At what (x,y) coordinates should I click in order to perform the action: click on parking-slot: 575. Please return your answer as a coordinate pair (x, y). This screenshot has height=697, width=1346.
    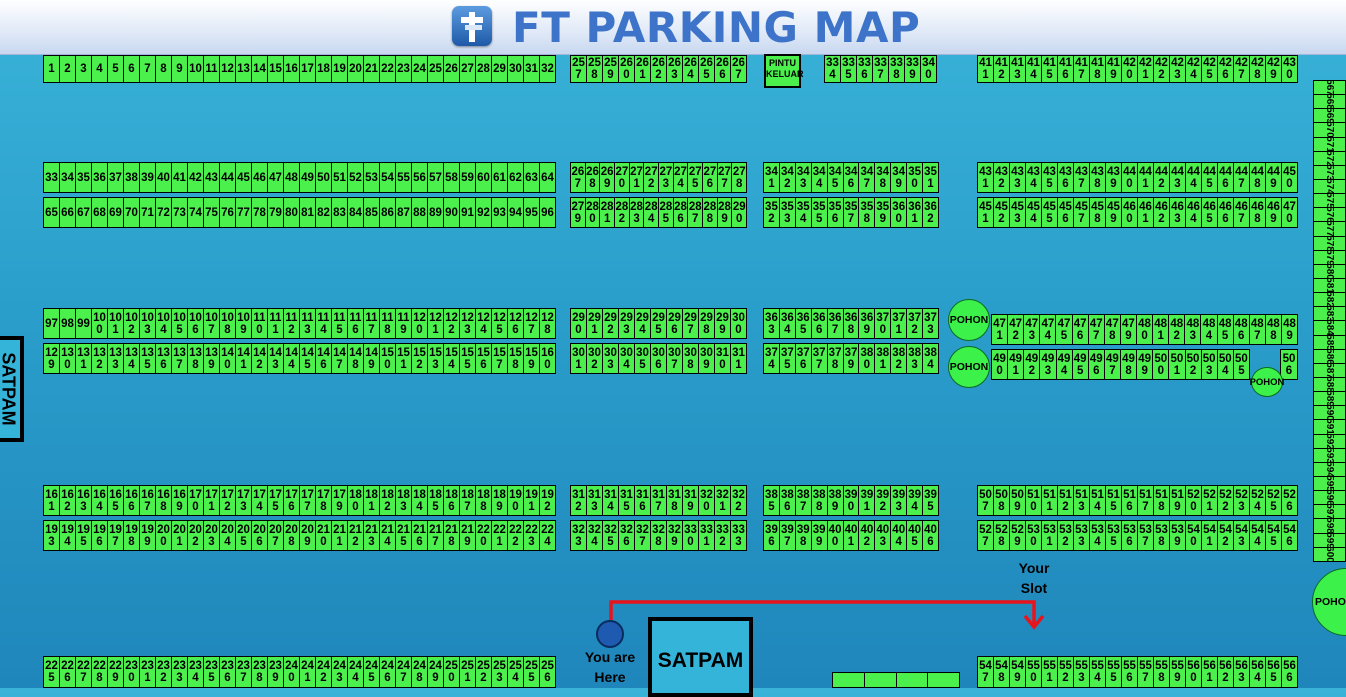
    Looking at the image, I should click on (1329, 200).